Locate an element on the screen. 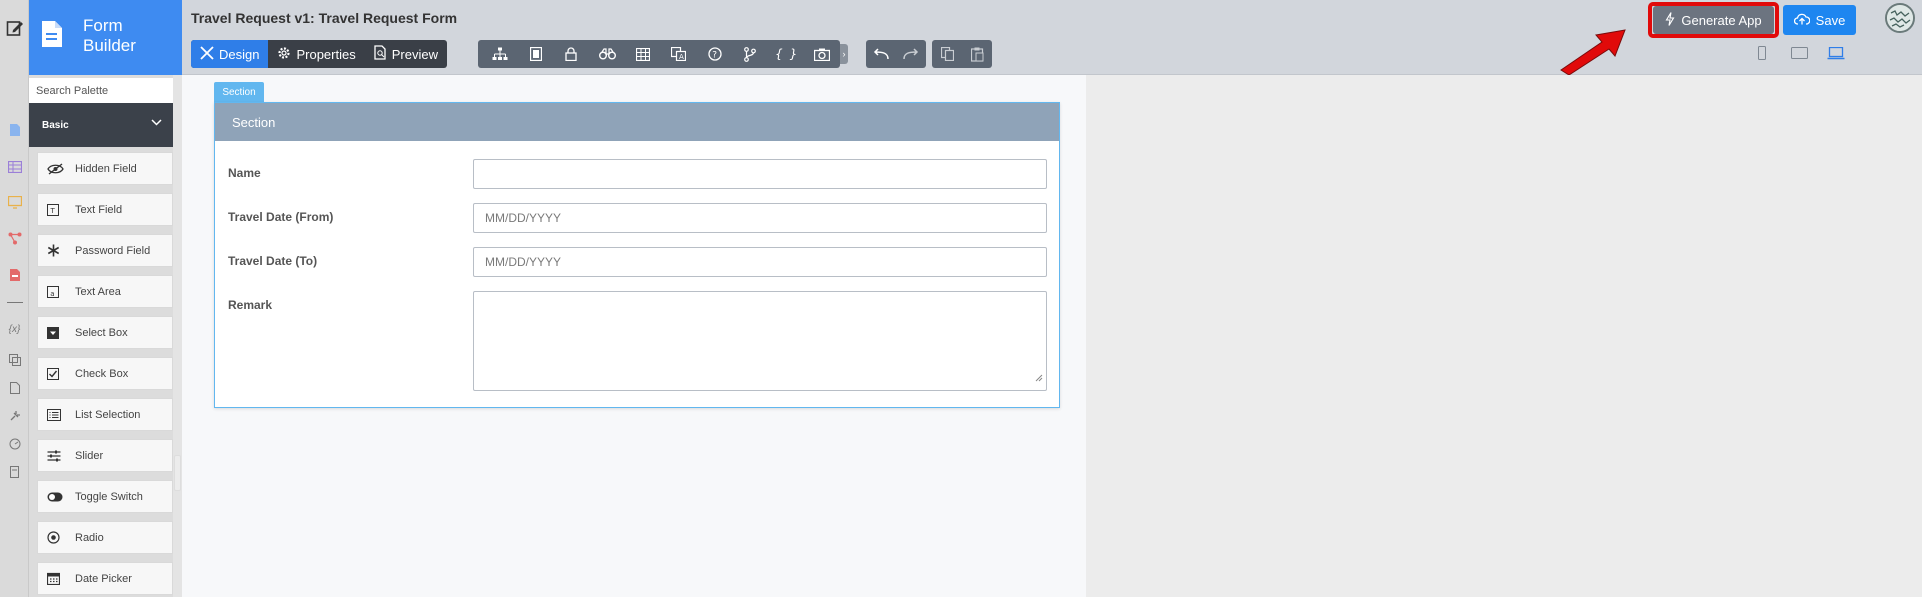  clipboard-group is located at coordinates (962, 54).